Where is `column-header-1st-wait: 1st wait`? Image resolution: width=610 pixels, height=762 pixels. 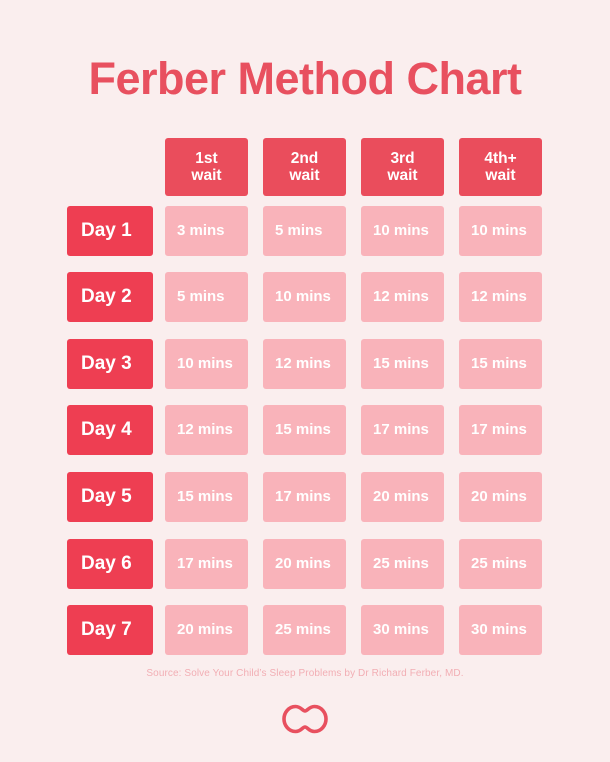
column-header-1st-wait: 1st wait is located at coordinates (206, 167).